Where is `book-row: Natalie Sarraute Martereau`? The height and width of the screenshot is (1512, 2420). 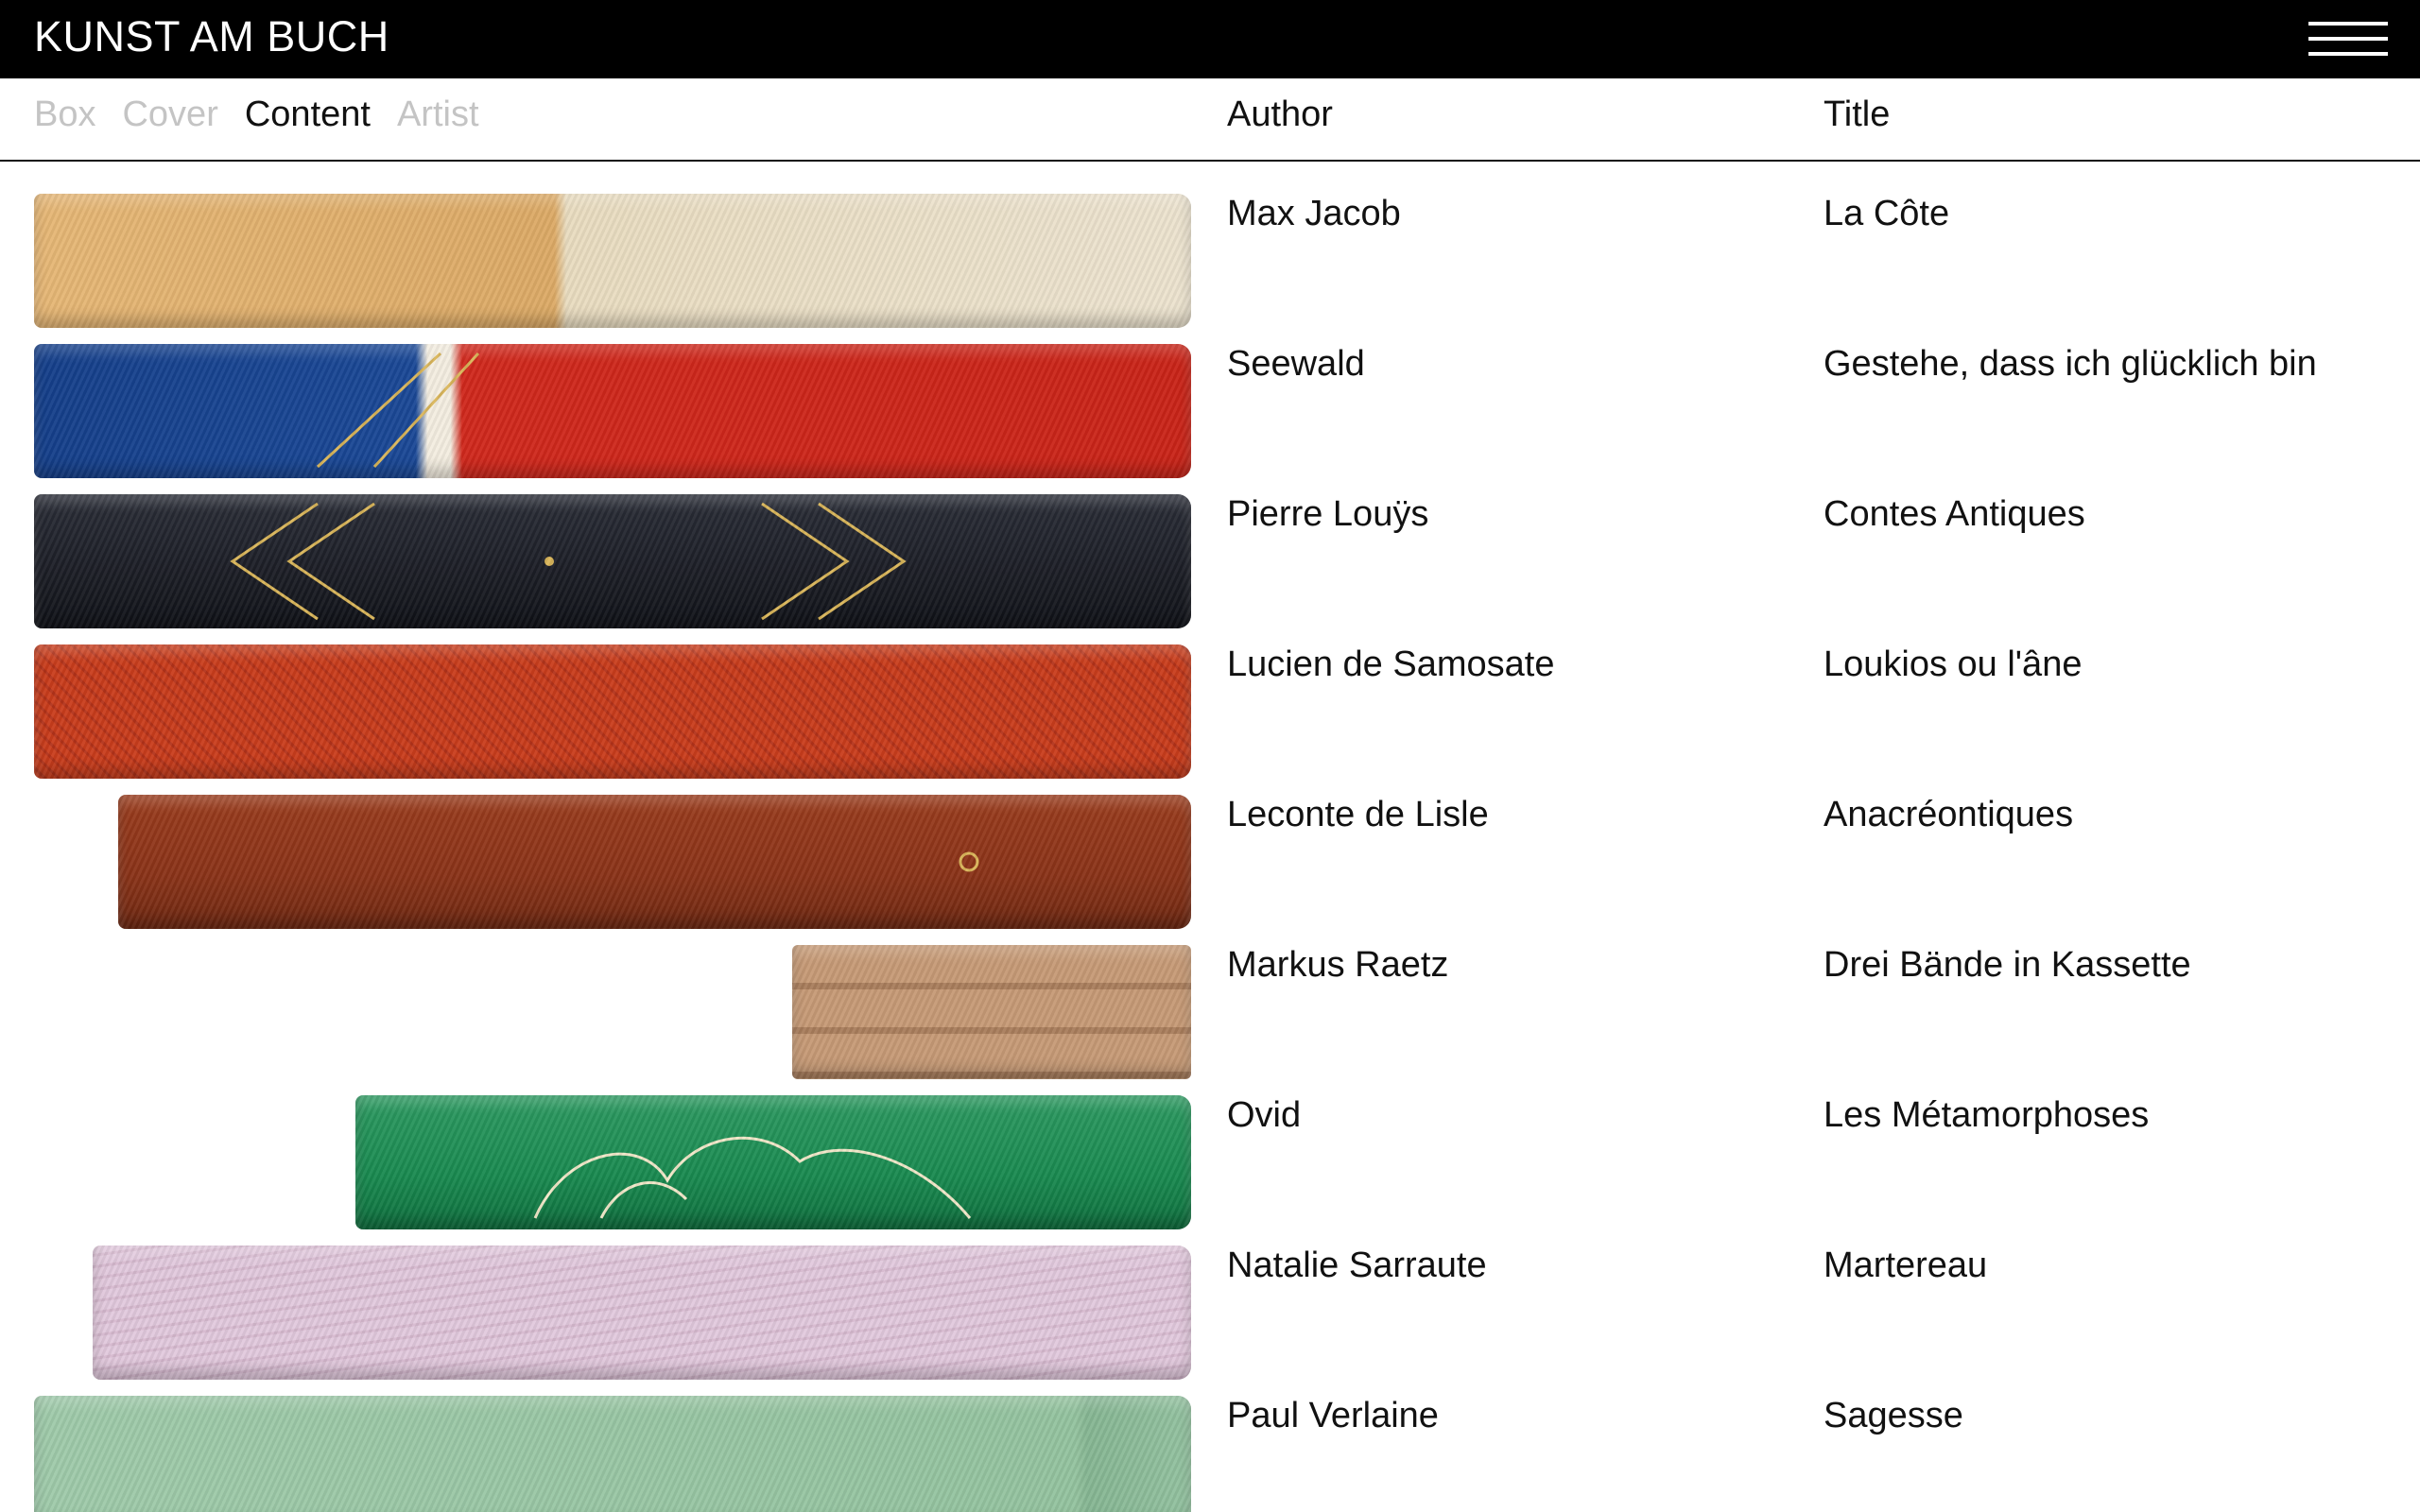 book-row: Natalie Sarraute Martereau is located at coordinates (1210, 1297).